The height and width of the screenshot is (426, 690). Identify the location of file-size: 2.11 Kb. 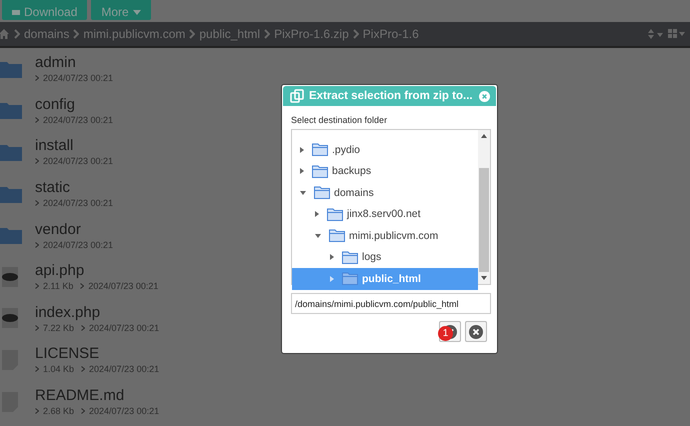
(58, 286).